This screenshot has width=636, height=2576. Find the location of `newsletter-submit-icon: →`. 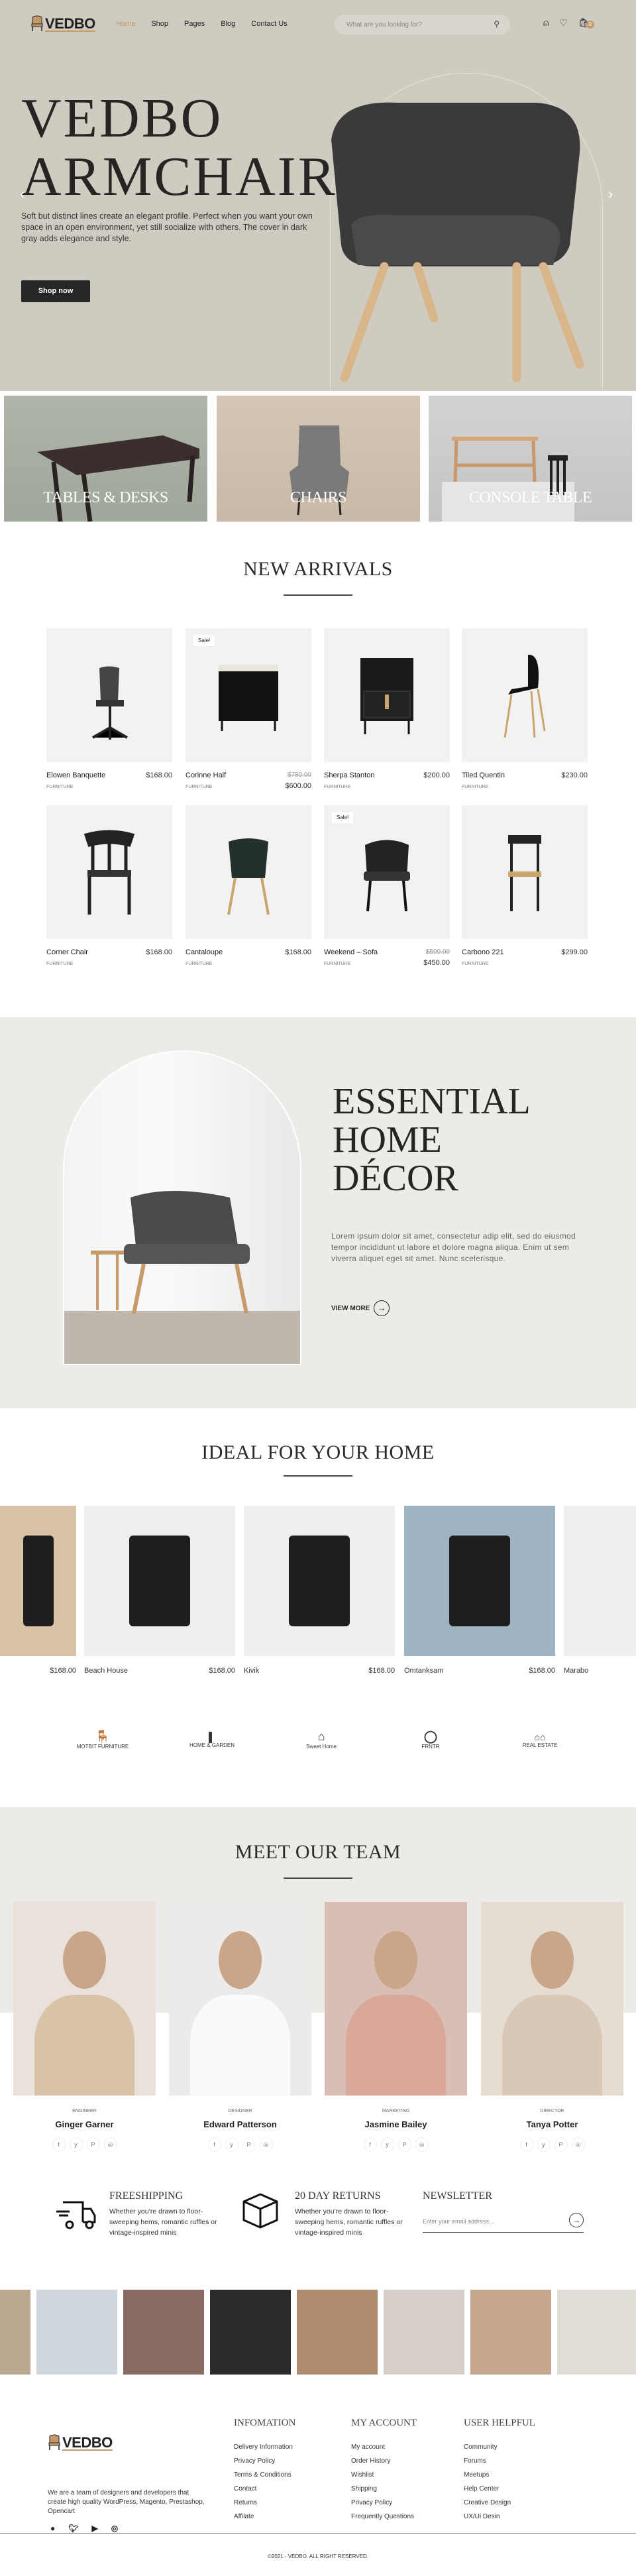

newsletter-submit-icon: → is located at coordinates (576, 2220).